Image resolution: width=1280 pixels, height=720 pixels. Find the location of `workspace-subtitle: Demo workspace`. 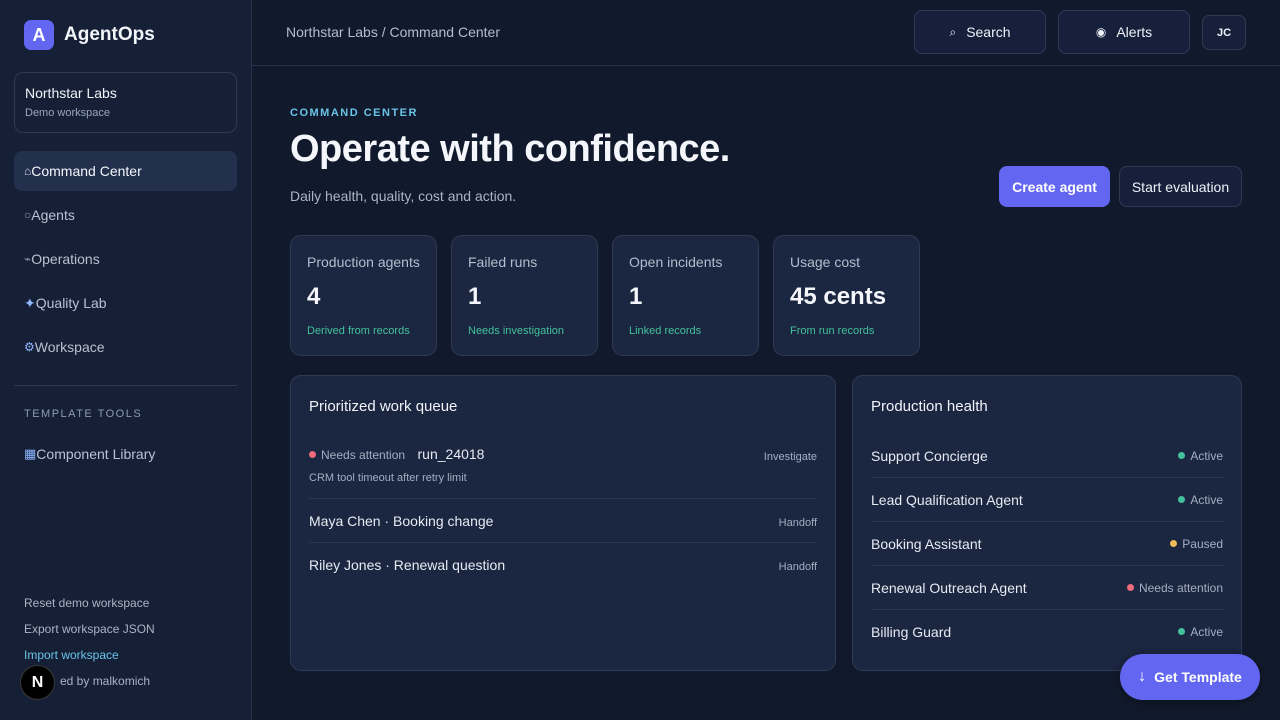

workspace-subtitle: Demo workspace is located at coordinates (67, 113).